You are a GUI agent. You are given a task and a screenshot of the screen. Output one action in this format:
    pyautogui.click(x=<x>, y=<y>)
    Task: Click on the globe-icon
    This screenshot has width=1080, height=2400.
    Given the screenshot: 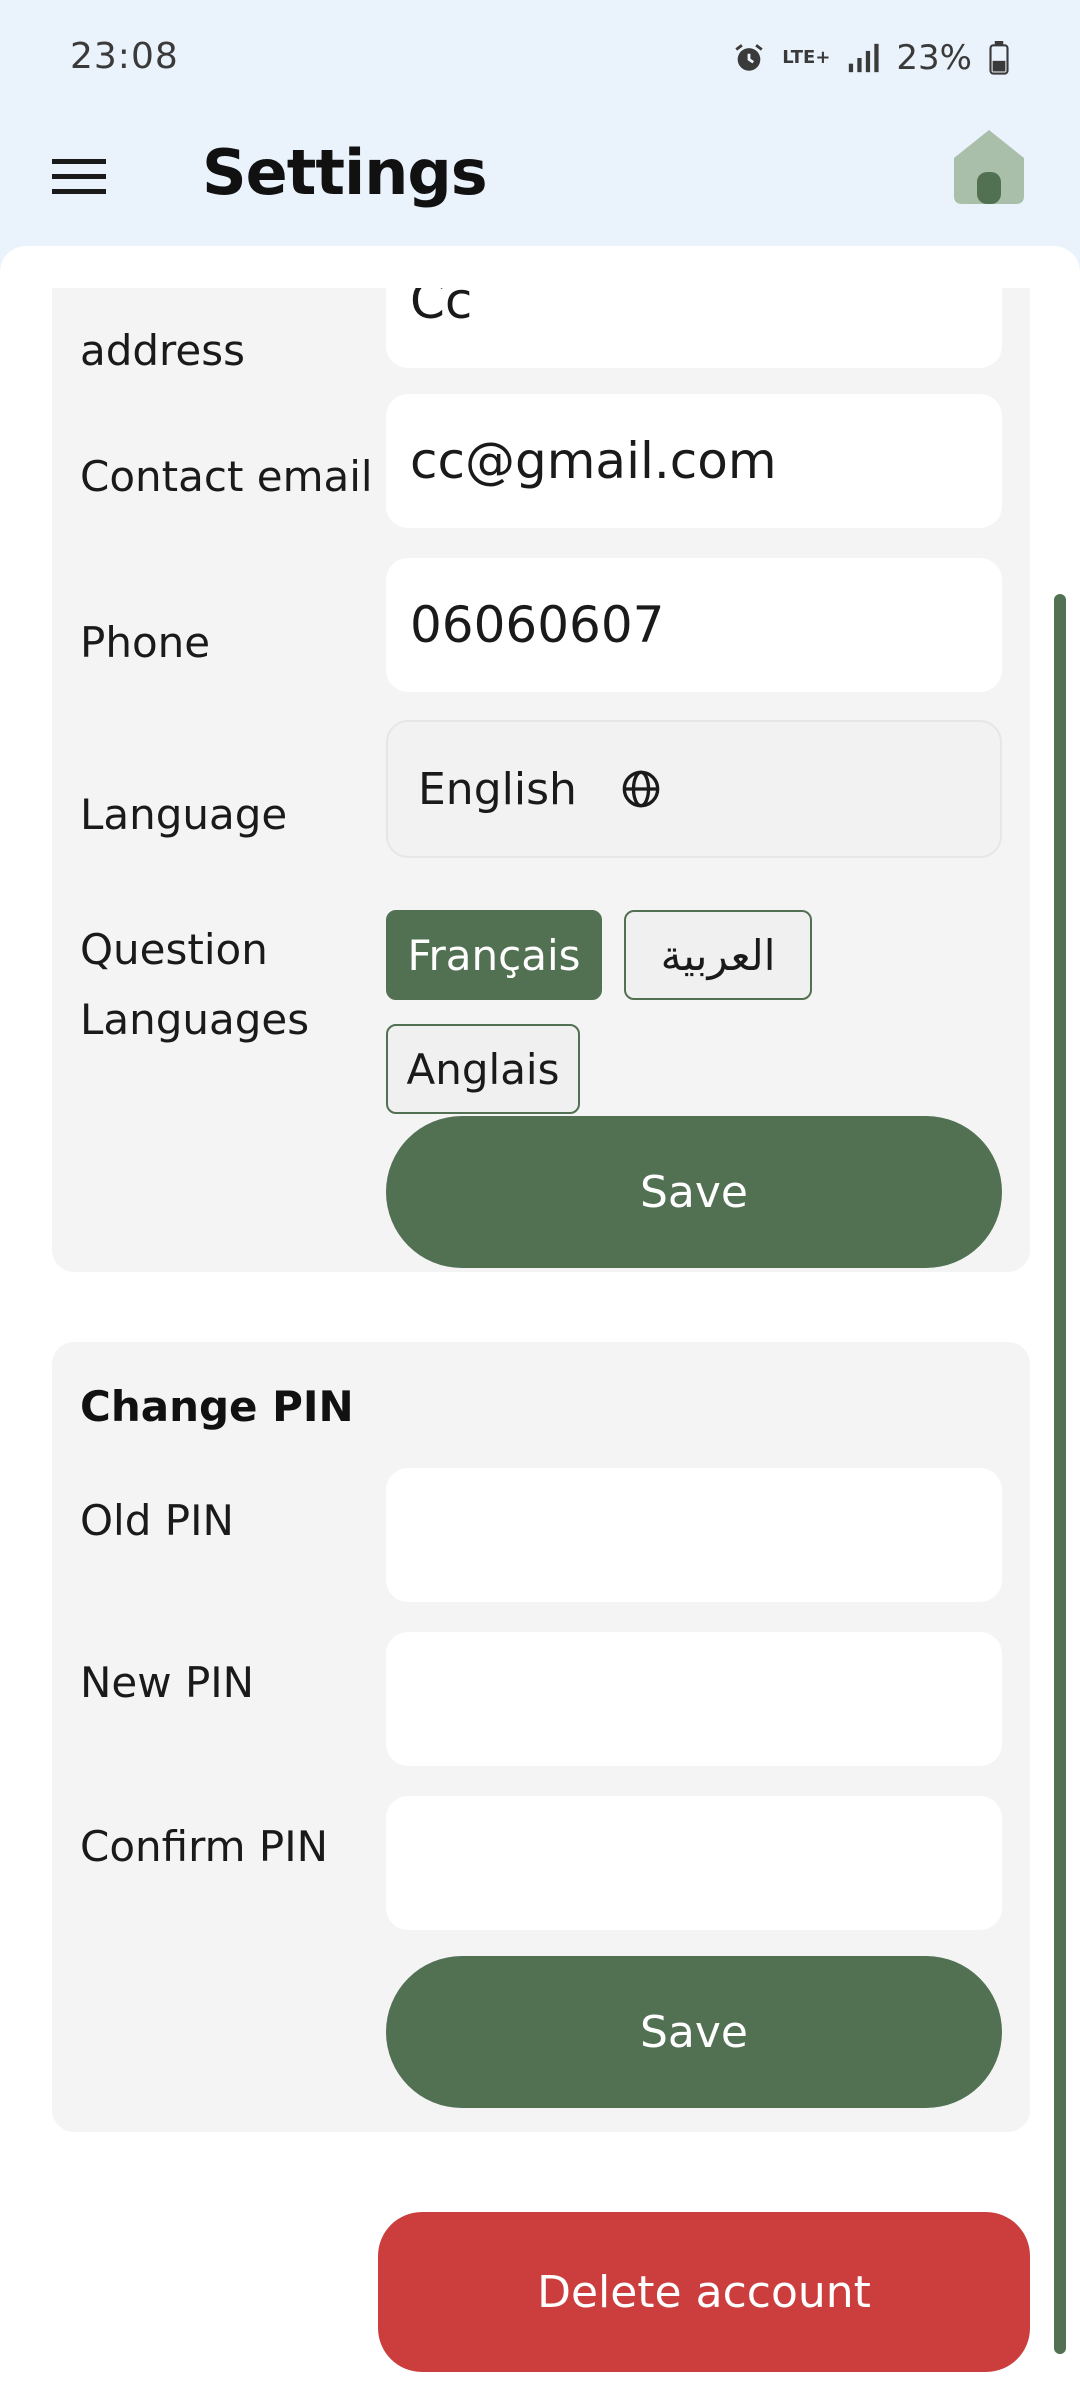 What is the action you would take?
    pyautogui.click(x=641, y=789)
    